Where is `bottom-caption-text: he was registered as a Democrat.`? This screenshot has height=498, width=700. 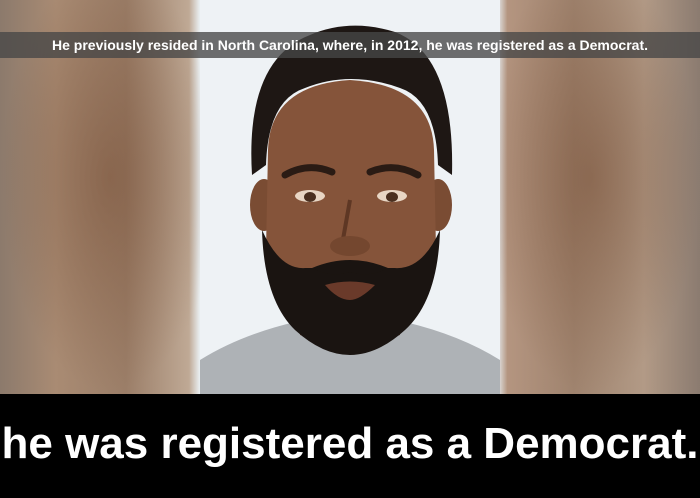
bottom-caption-text: he was registered as a Democrat. is located at coordinates (350, 443).